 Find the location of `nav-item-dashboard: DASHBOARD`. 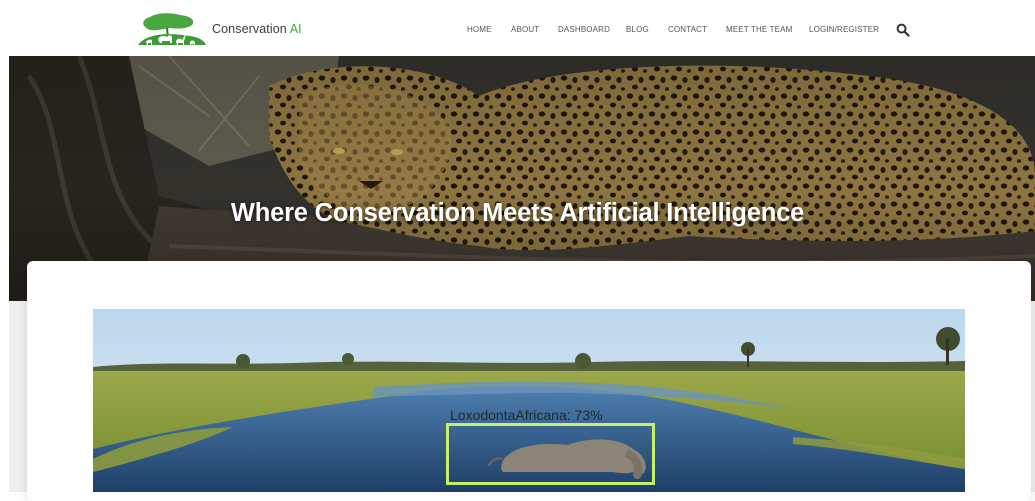

nav-item-dashboard: DASHBOARD is located at coordinates (584, 29).